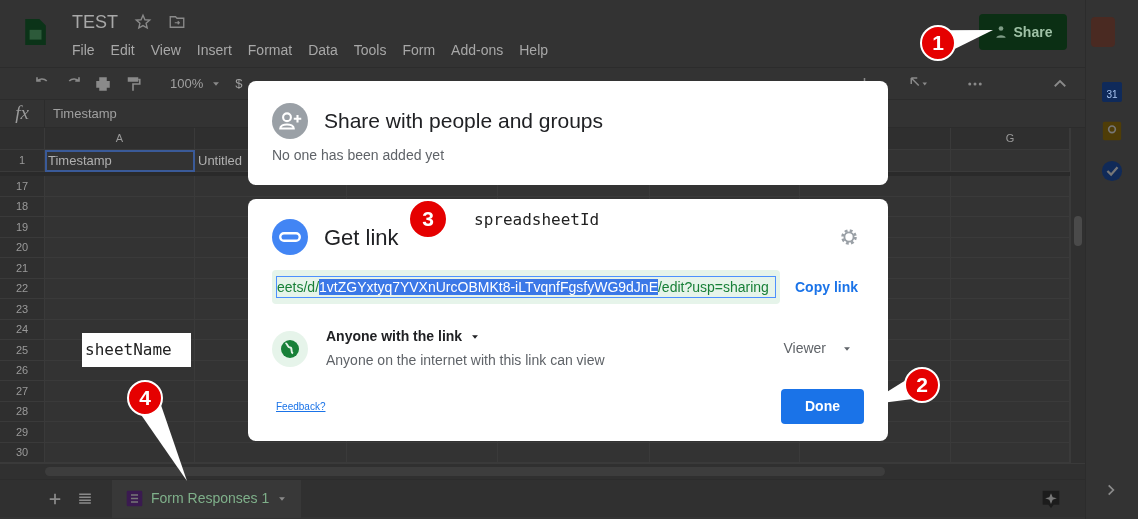 The image size is (1138, 519). What do you see at coordinates (22, 227) in the screenshot?
I see `row-number: 19` at bounding box center [22, 227].